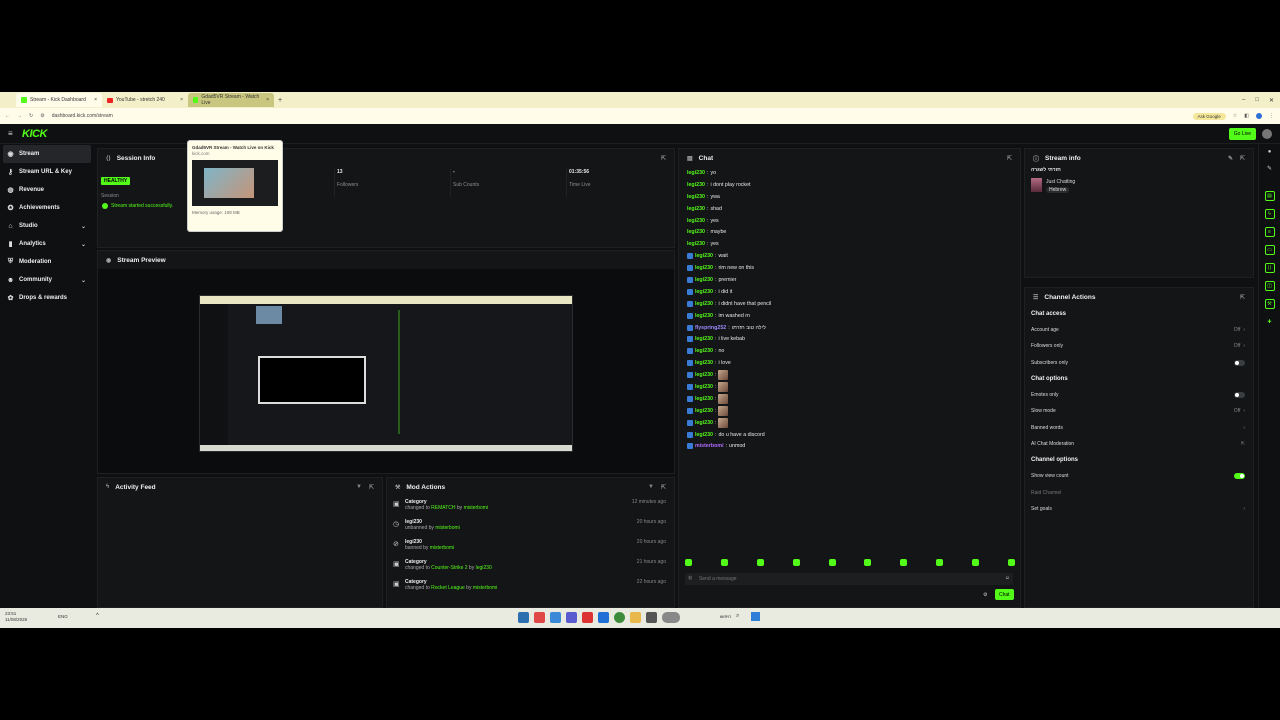 This screenshot has height=720, width=1280. Describe the element at coordinates (449, 568) in the screenshot. I see `mod-action-target: Counter-Strike 2` at that location.